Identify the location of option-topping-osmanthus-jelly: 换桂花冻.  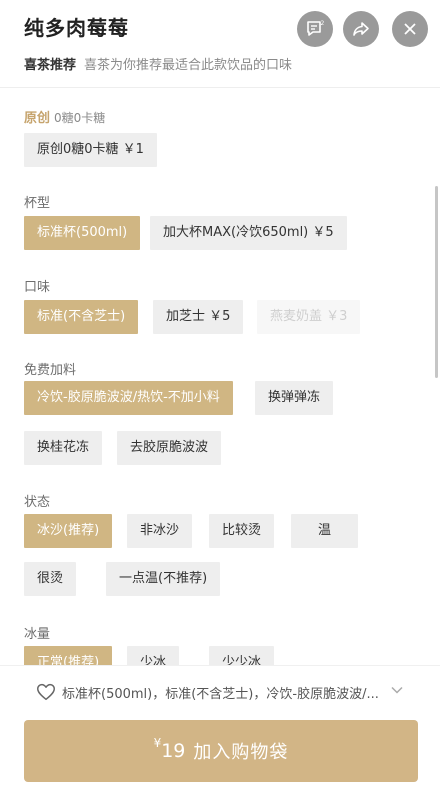
(63, 448).